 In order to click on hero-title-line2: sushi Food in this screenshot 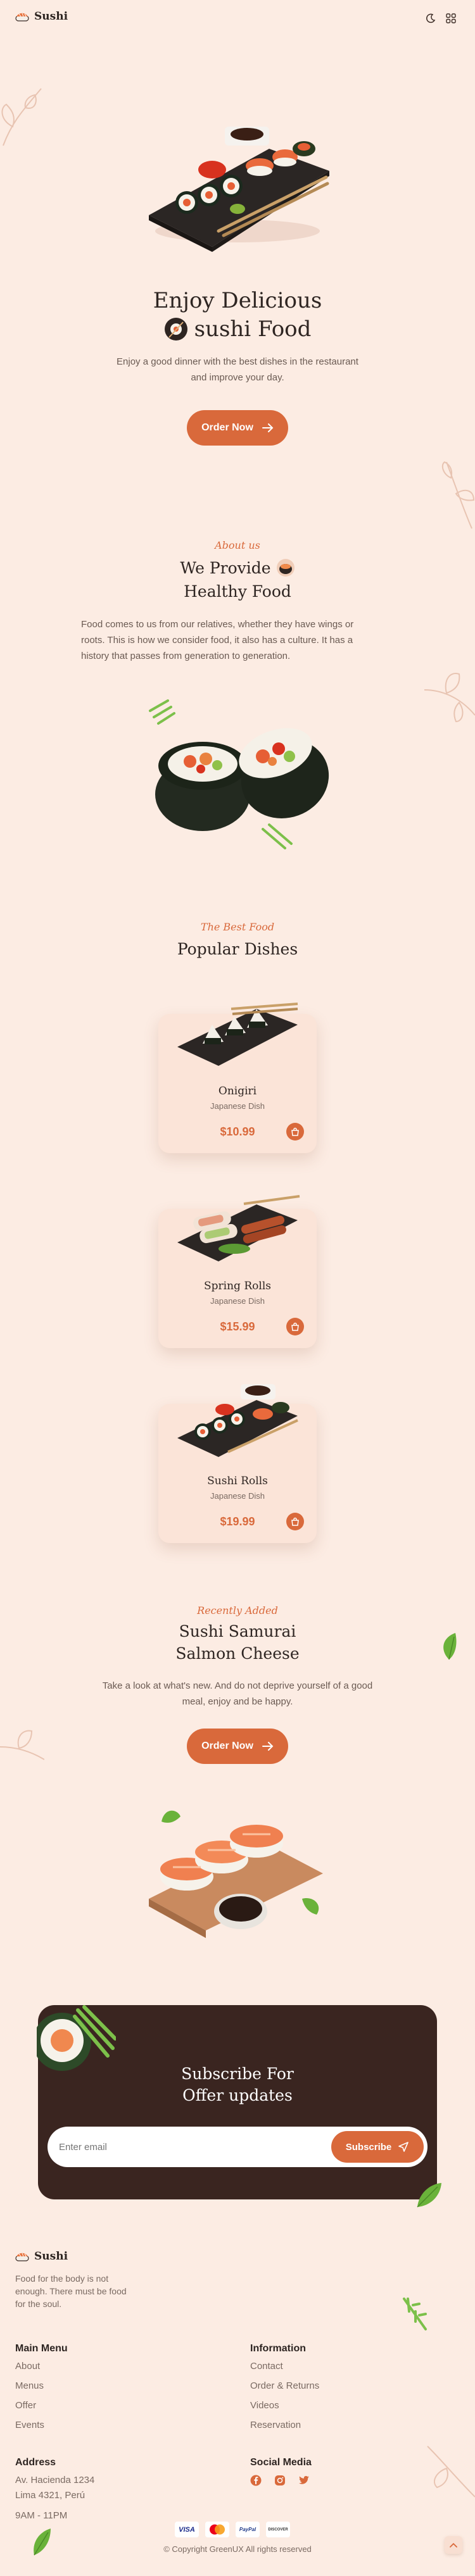, I will do `click(237, 329)`.